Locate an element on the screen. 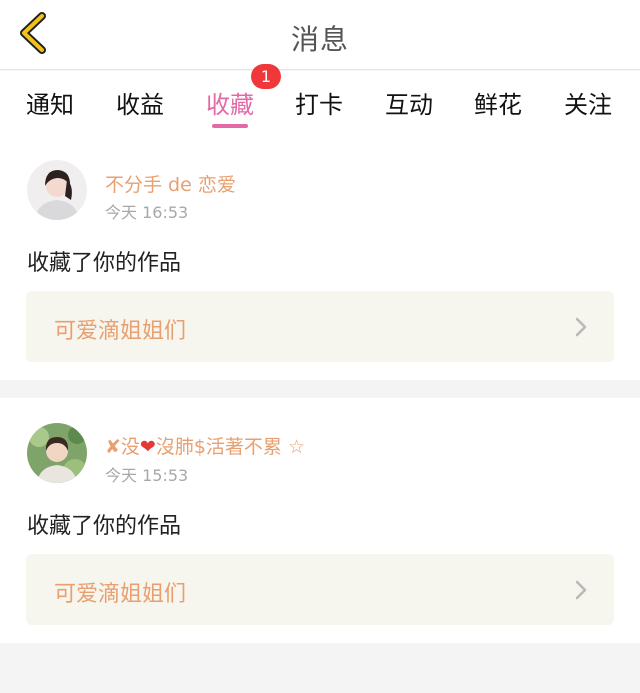  timestamp: 今天 16:53 is located at coordinates (147, 212).